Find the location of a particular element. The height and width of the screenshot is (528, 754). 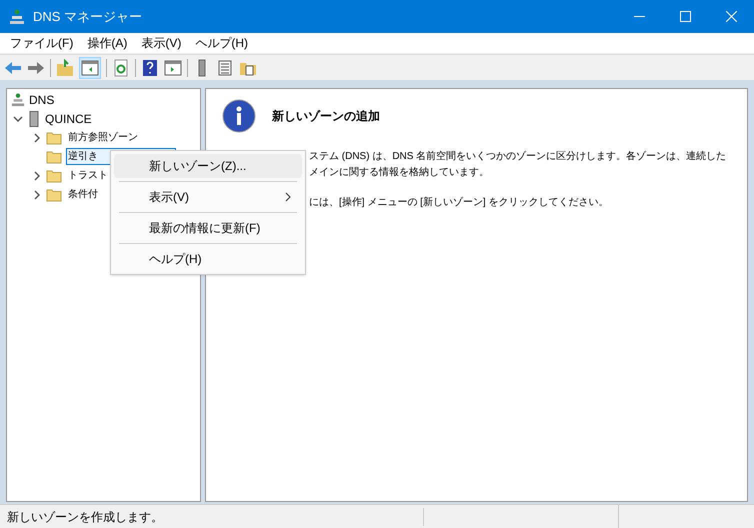

server-icon is located at coordinates (34, 118).